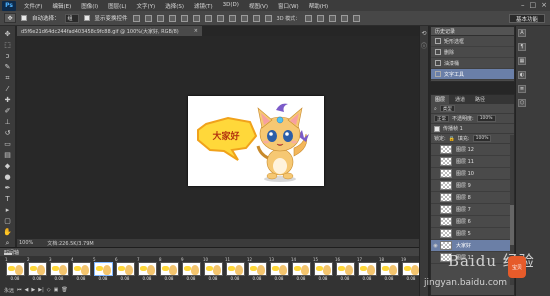 The image size is (550, 296). I want to click on blend-mode-dropdown: 正常, so click(441, 118).